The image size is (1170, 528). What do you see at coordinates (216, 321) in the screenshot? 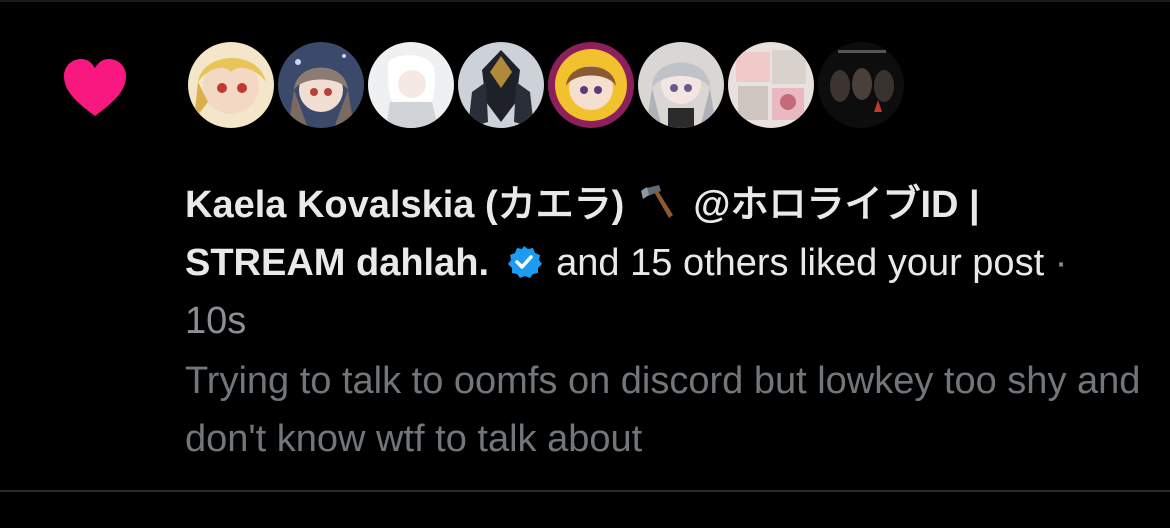
I see `timestamp: 10s` at bounding box center [216, 321].